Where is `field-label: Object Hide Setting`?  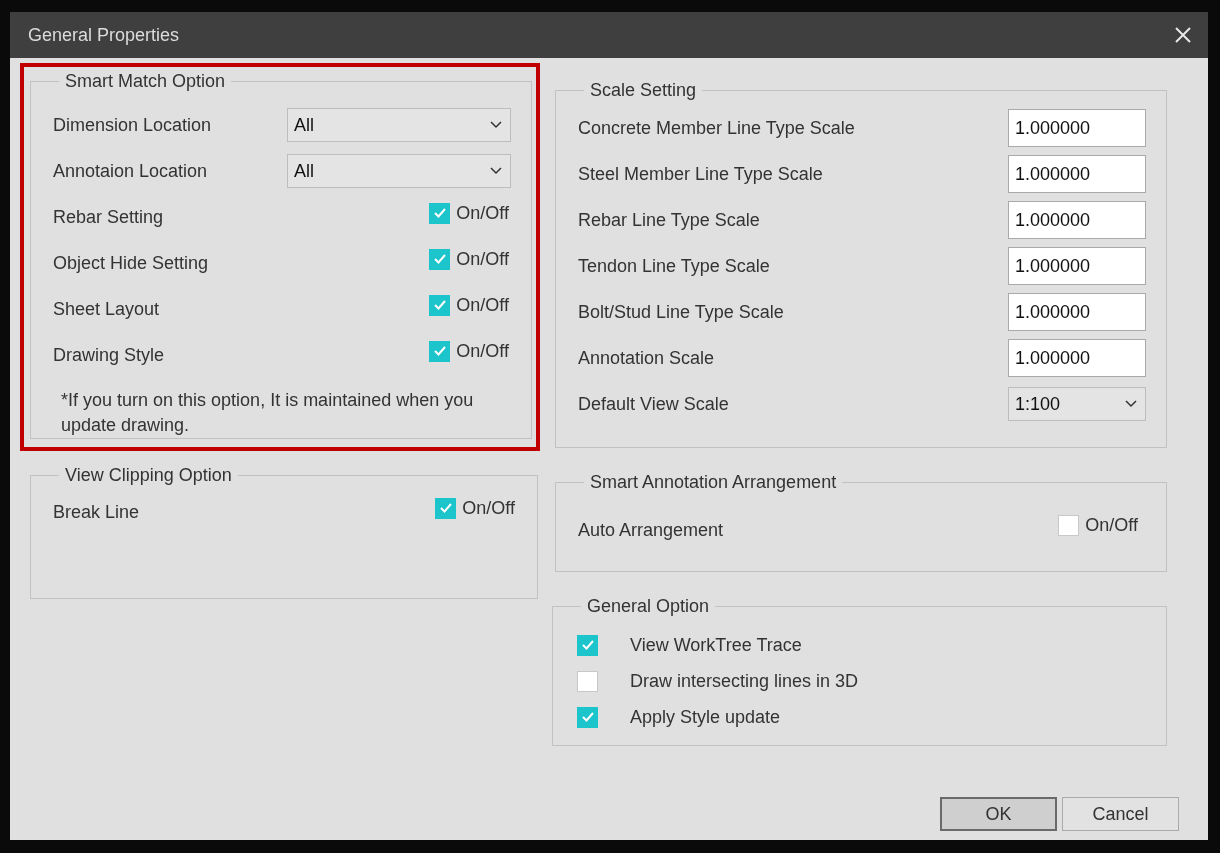 field-label: Object Hide Setting is located at coordinates (131, 263).